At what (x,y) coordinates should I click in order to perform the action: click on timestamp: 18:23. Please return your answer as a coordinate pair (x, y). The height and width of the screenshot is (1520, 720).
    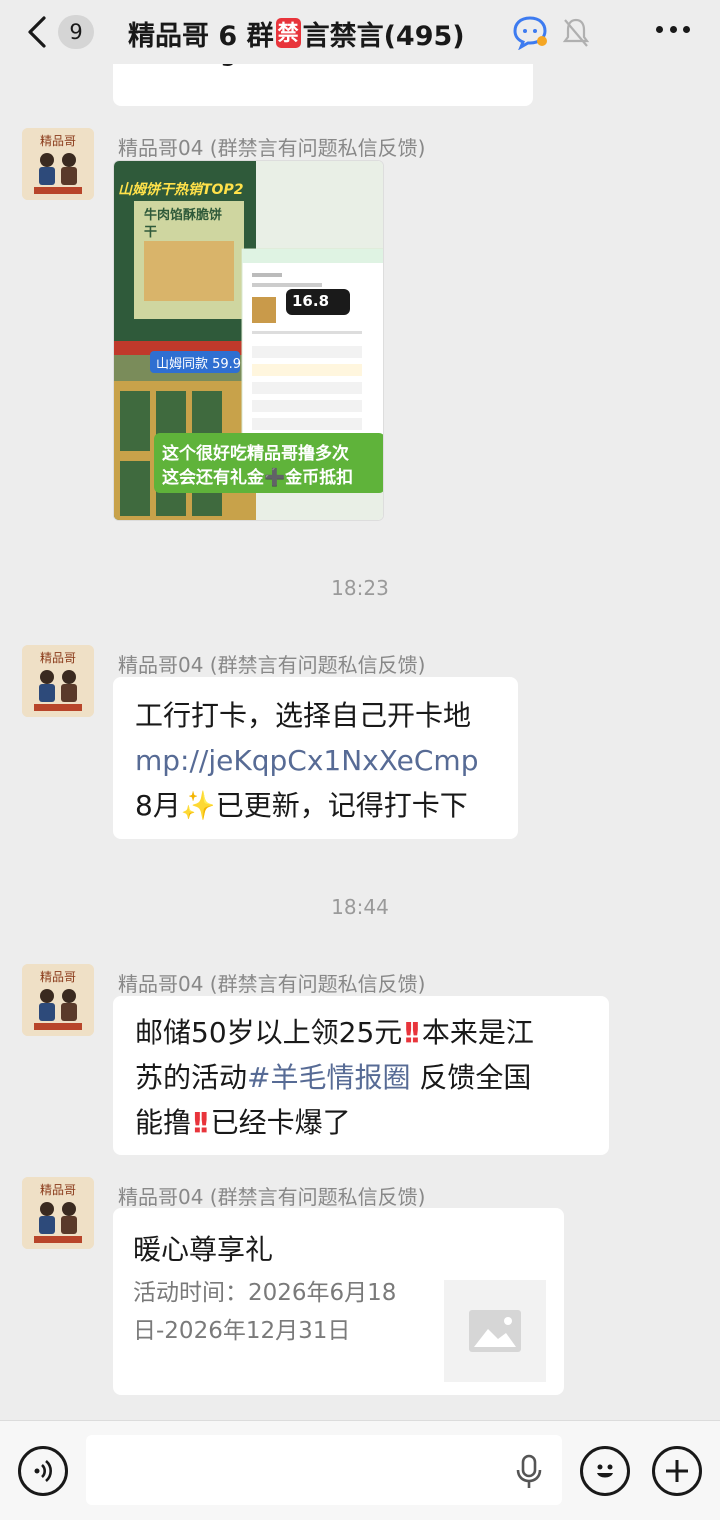
    Looking at the image, I should click on (360, 588).